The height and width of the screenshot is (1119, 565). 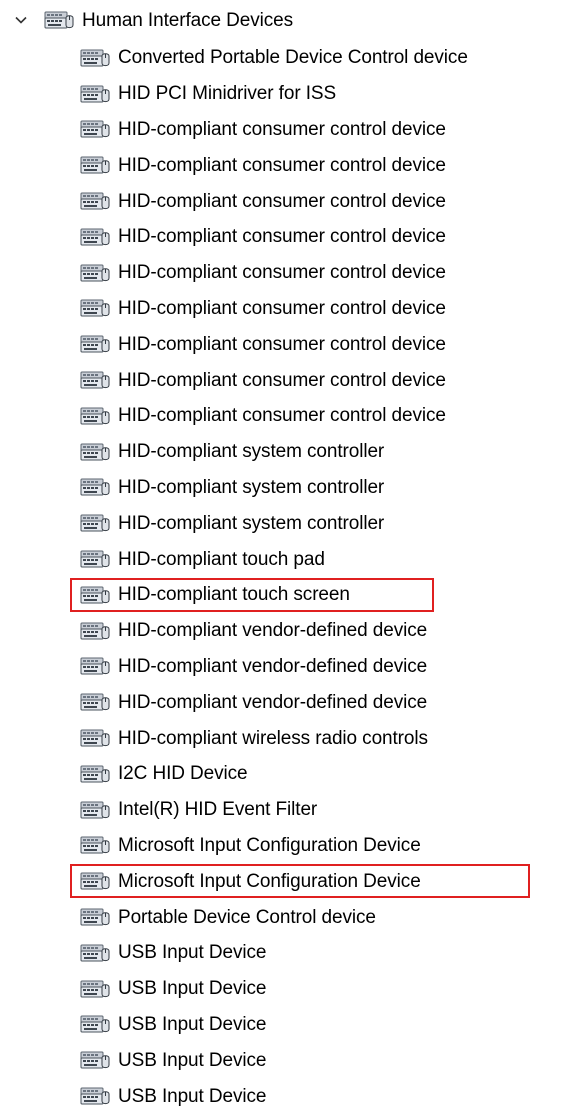 What do you see at coordinates (282, 774) in the screenshot?
I see `device-list-item: I2C HID Device` at bounding box center [282, 774].